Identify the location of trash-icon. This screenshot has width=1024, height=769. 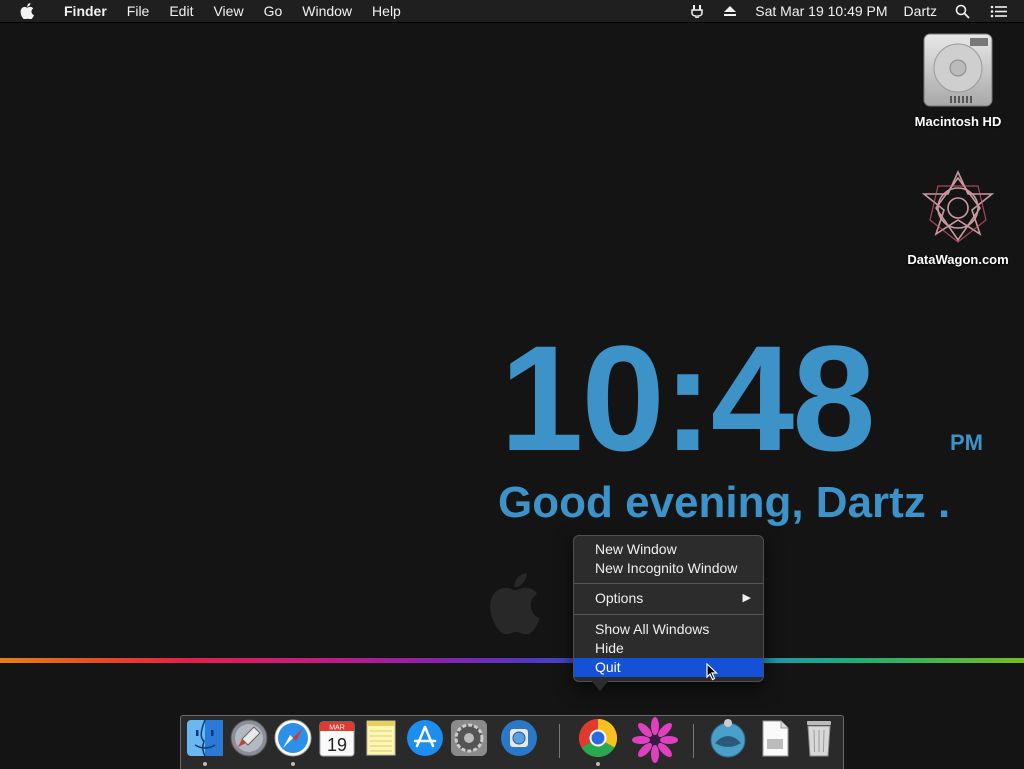
(819, 739).